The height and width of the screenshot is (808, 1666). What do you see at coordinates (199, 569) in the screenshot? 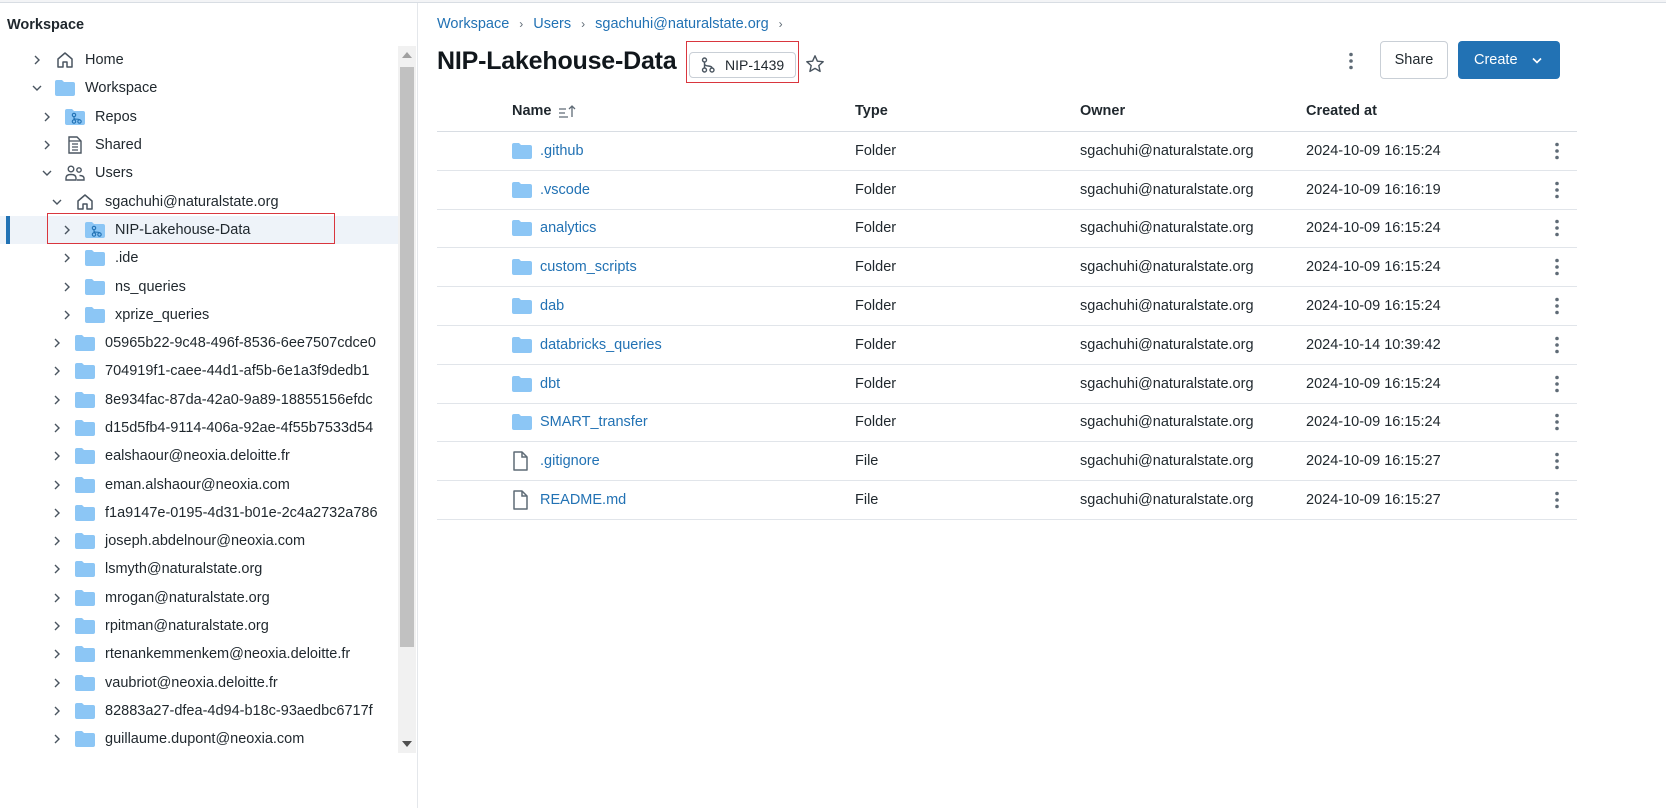
I see `tree-item: lsmyth@naturalstate.org` at bounding box center [199, 569].